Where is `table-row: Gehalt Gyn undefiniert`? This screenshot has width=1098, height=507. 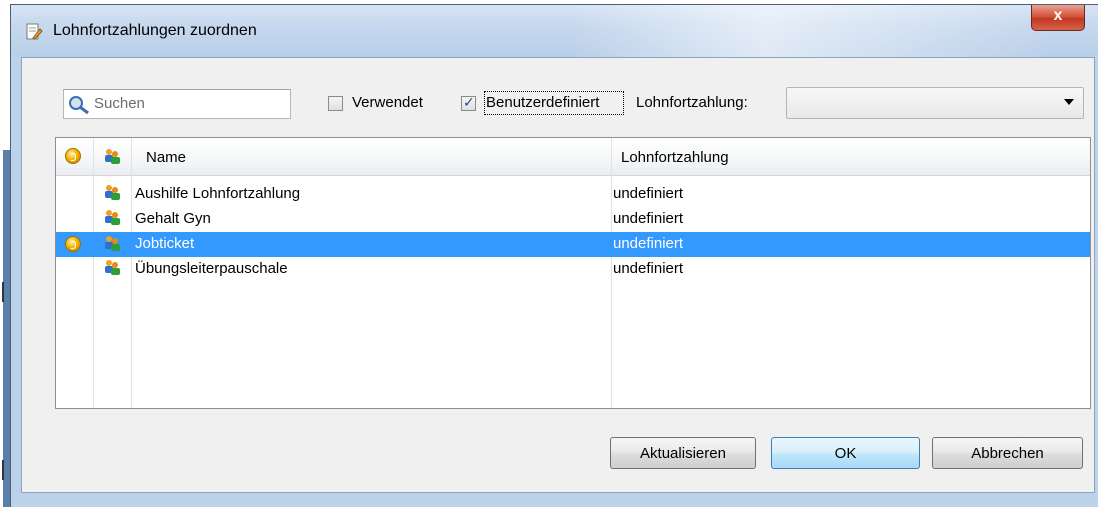 table-row: Gehalt Gyn undefiniert is located at coordinates (573, 219).